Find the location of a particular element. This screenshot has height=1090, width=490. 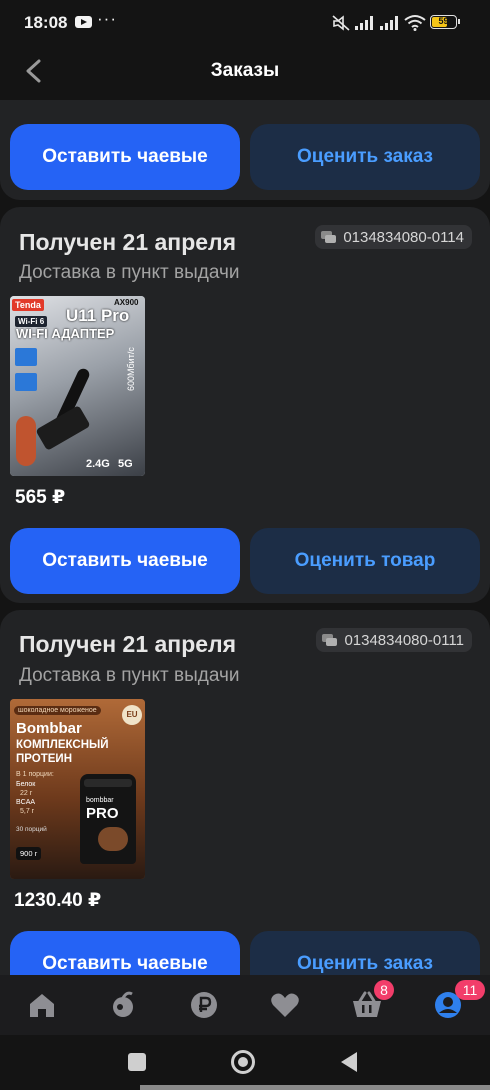

system-navigation-bar is located at coordinates (245, 1062).